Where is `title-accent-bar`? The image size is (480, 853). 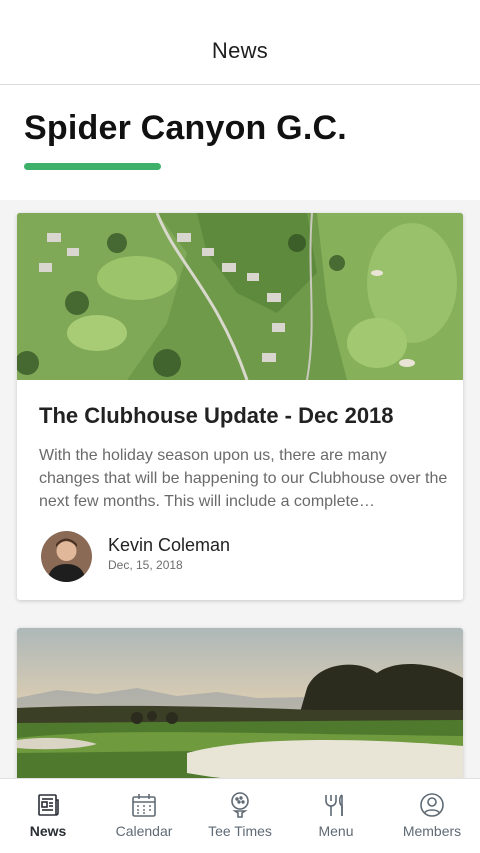 title-accent-bar is located at coordinates (92, 166).